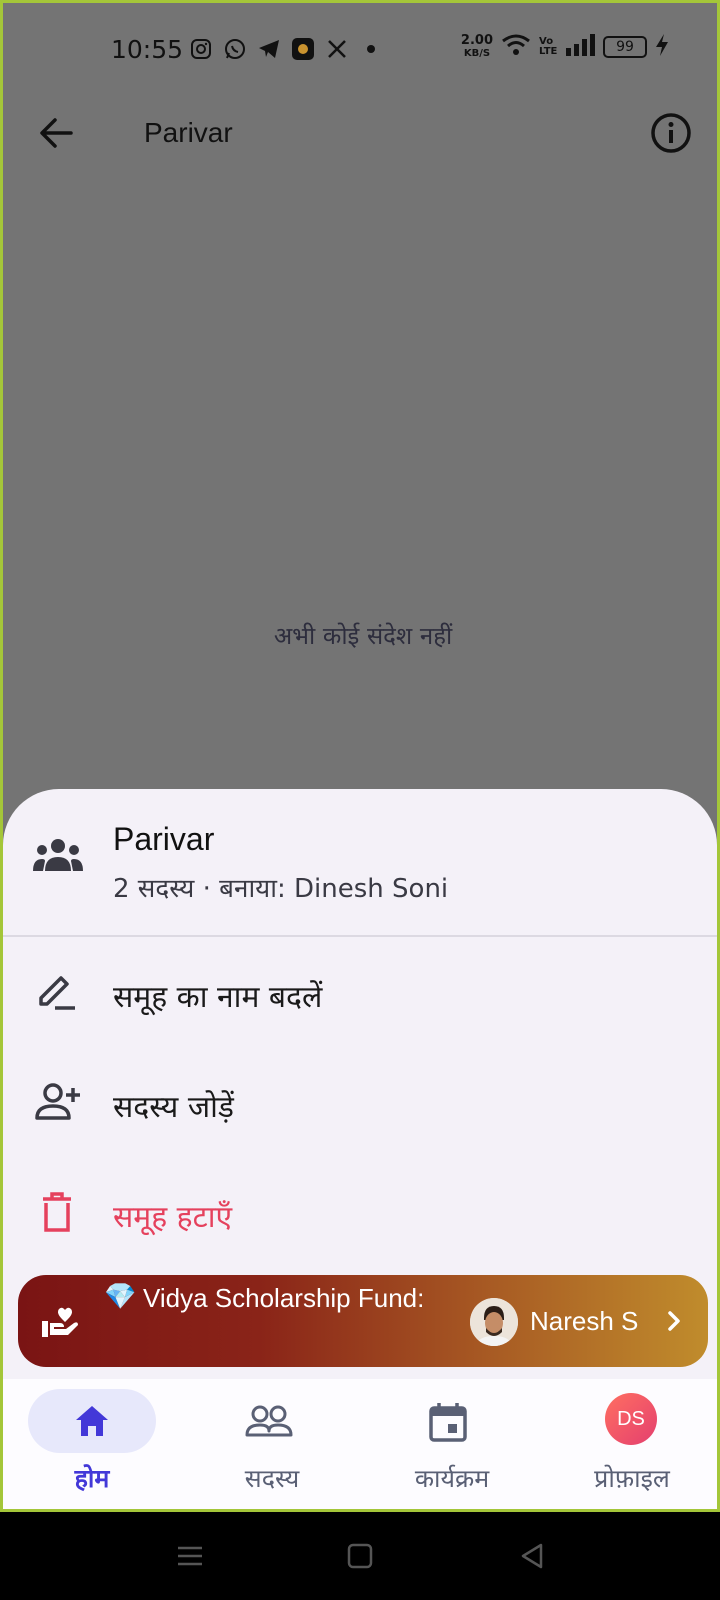 The height and width of the screenshot is (1600, 720). I want to click on trash-icon, so click(57, 1212).